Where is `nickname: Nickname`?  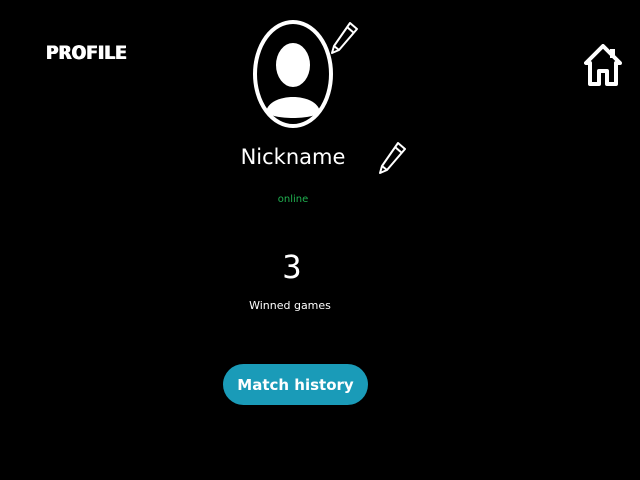
nickname: Nickname is located at coordinates (293, 157).